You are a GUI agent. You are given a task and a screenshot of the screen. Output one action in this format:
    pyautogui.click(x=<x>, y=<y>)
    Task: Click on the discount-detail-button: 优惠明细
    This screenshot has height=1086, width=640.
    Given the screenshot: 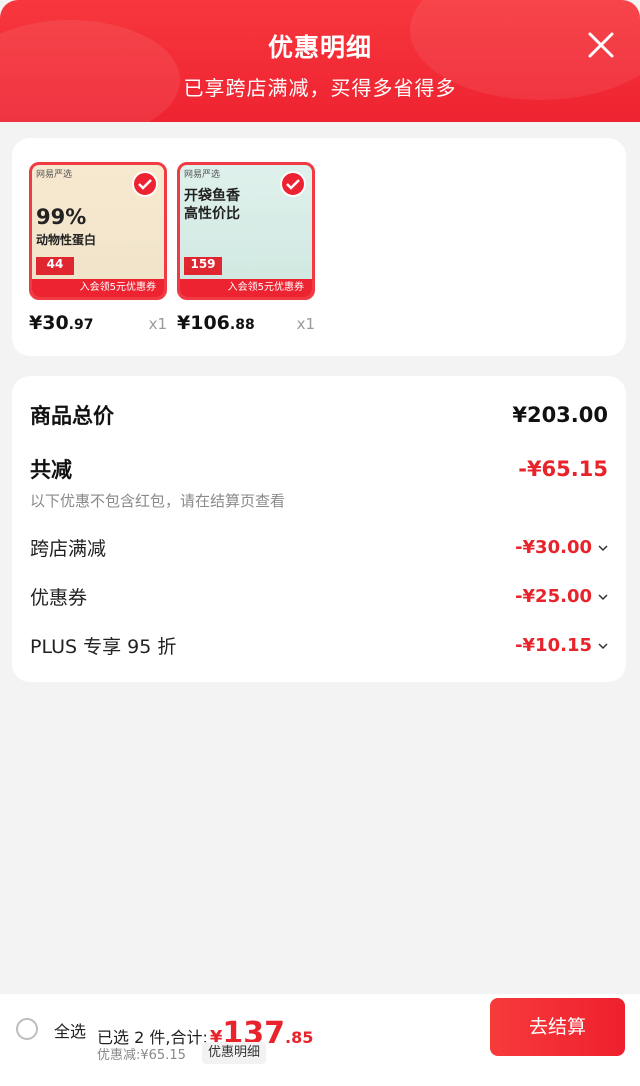 What is the action you would take?
    pyautogui.click(x=234, y=1053)
    